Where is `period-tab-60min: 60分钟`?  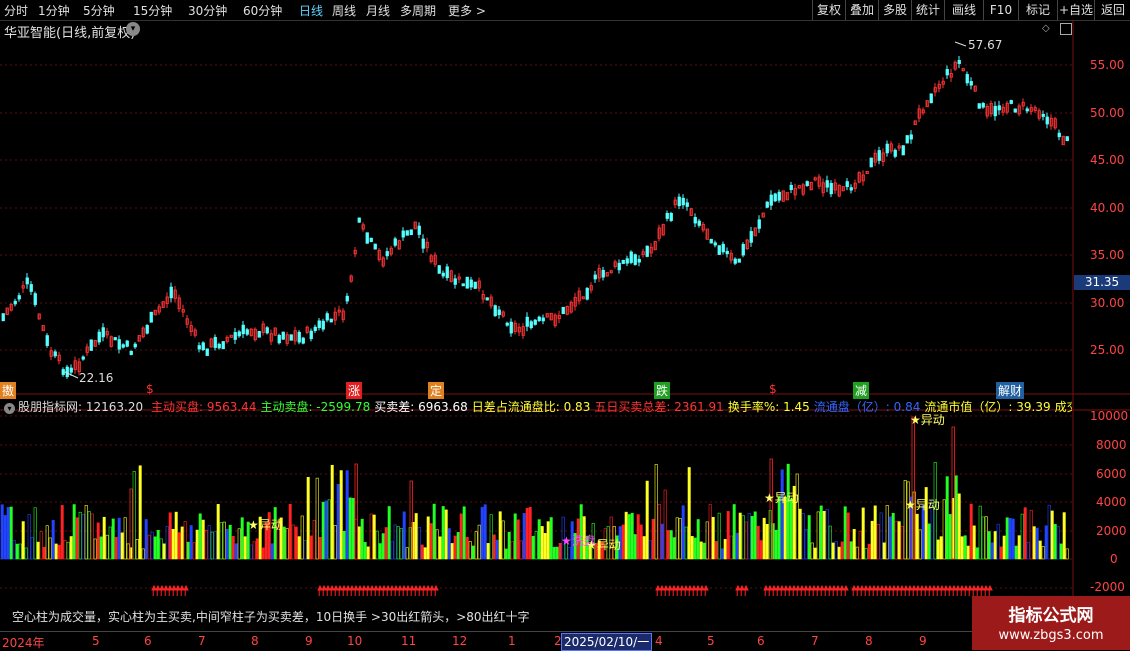
period-tab-60min: 60分钟 is located at coordinates (262, 10).